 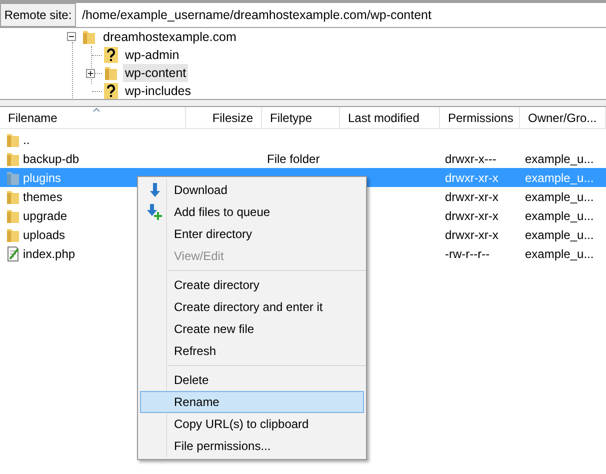 What do you see at coordinates (293, 159) in the screenshot?
I see `file-type: File folder` at bounding box center [293, 159].